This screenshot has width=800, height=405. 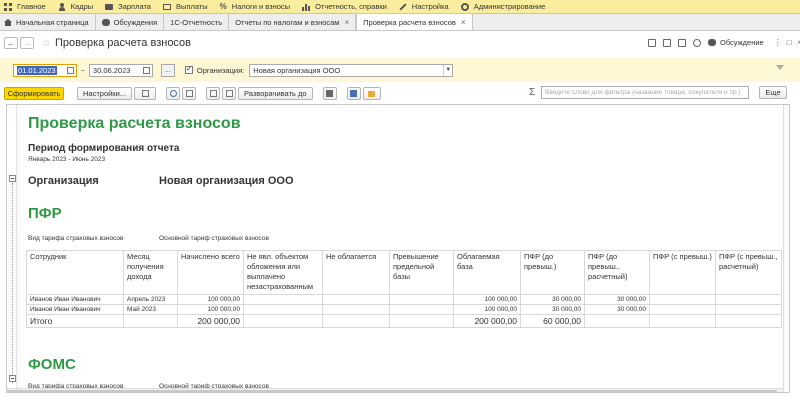 I want to click on expand-to-button: Разворачивать до, so click(x=275, y=93).